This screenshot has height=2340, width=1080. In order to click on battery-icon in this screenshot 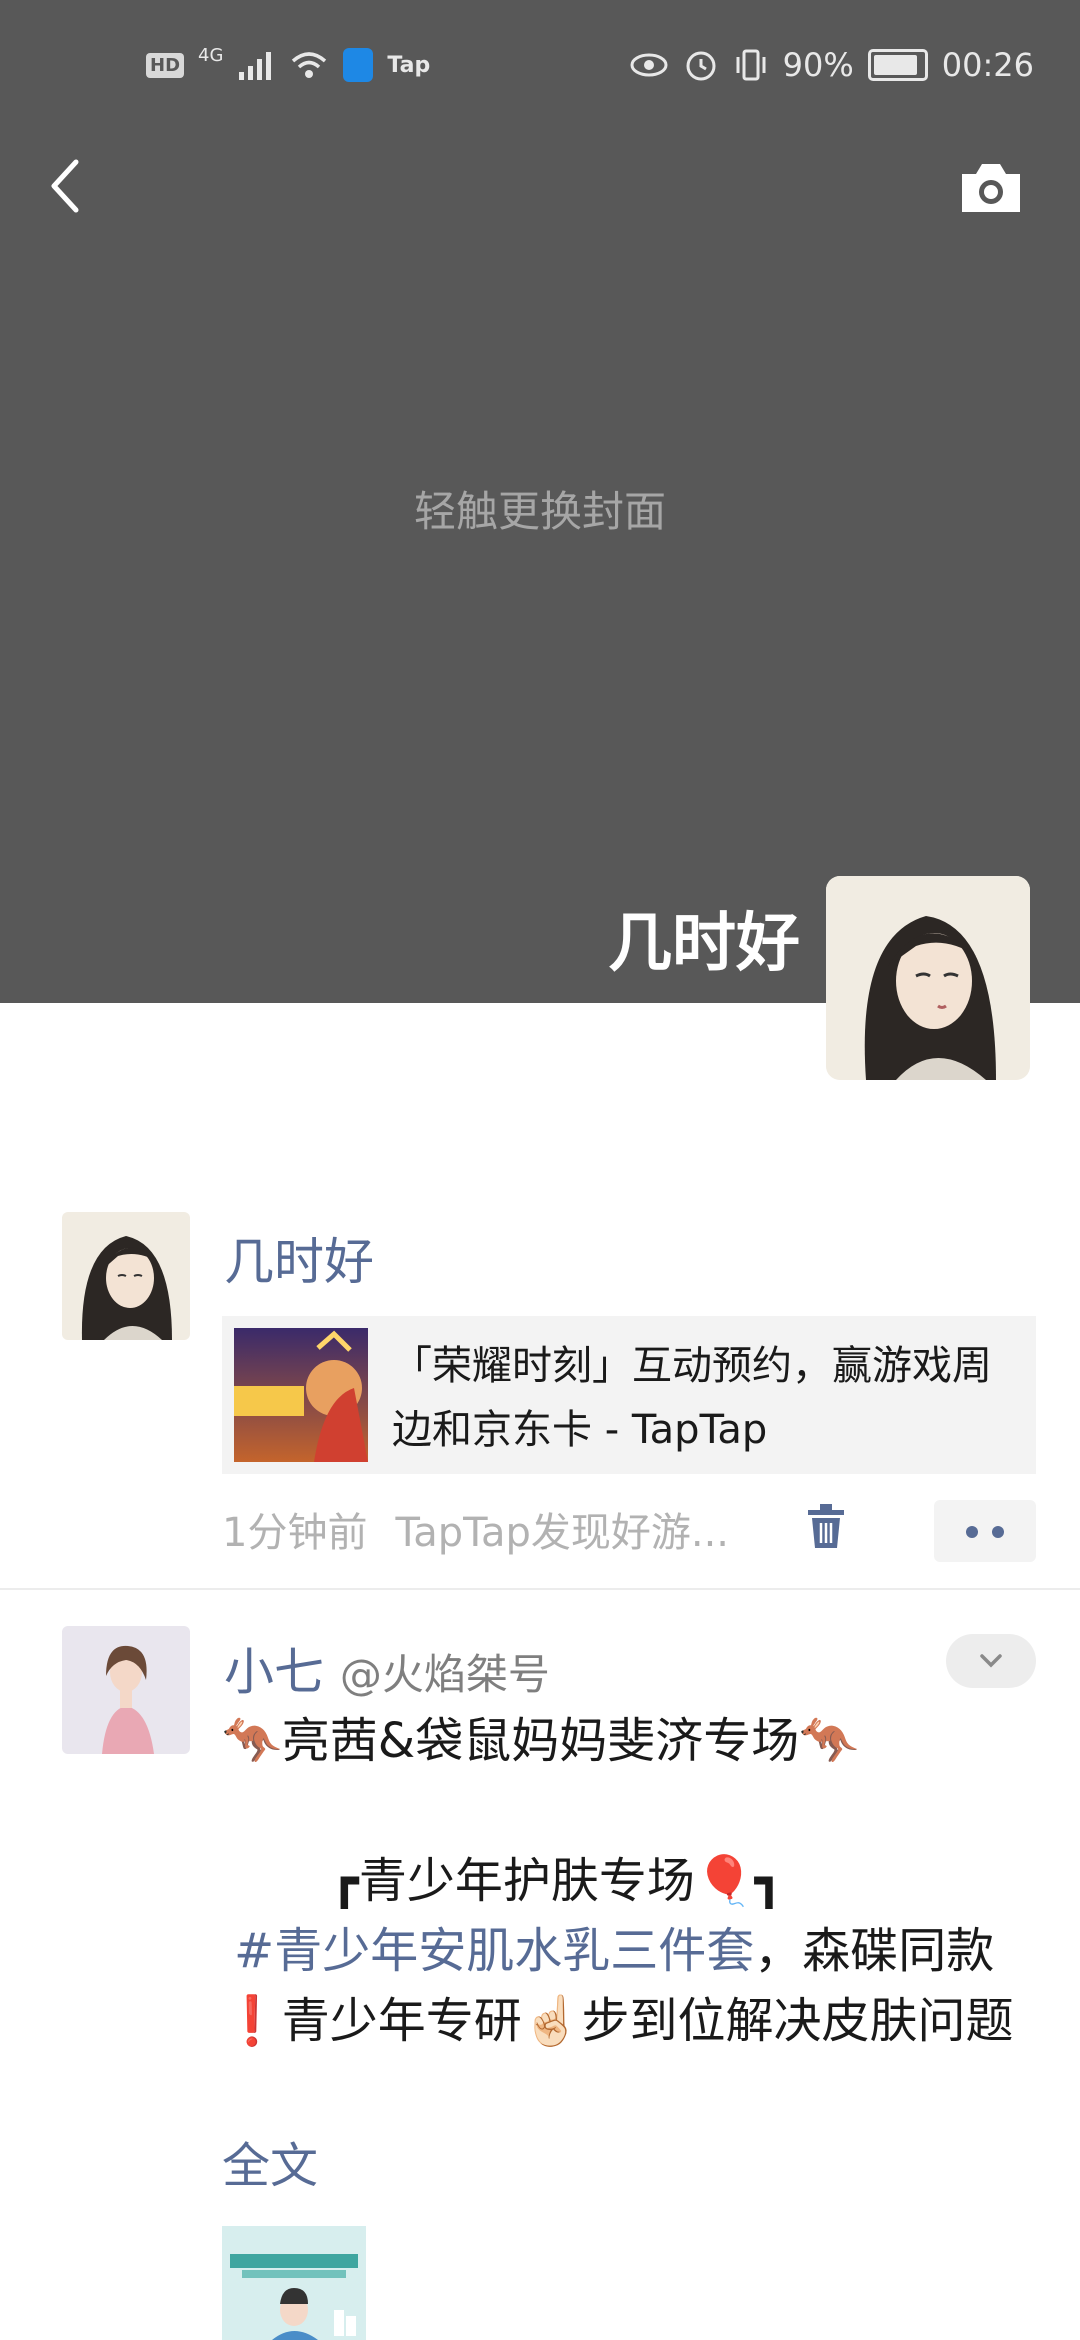, I will do `click(897, 65)`.